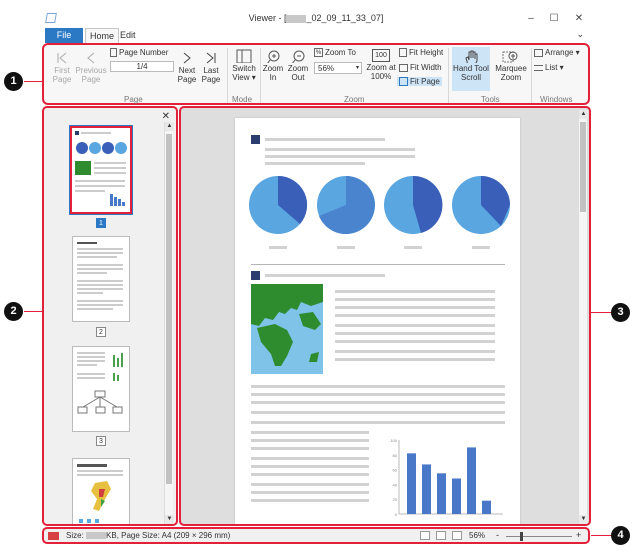  Describe the element at coordinates (128, 35) in the screenshot. I see `tab-edit: Edit` at that location.